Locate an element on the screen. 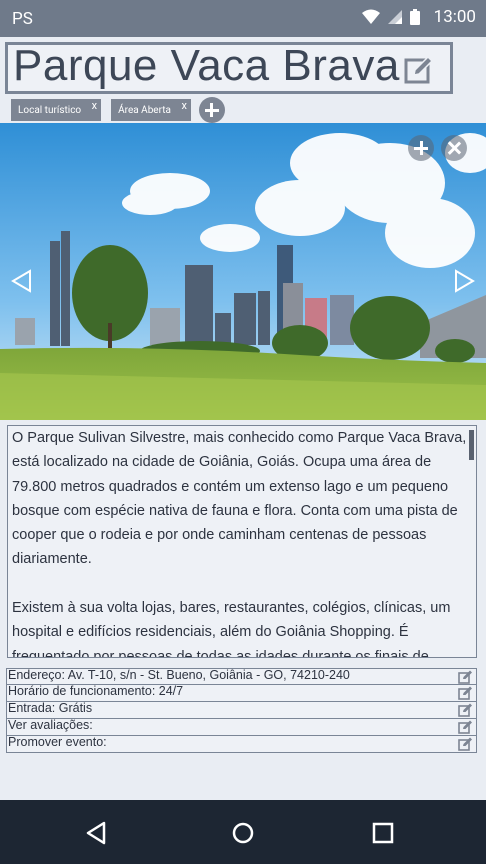  status-bar: PS 13:00 is located at coordinates (243, 18).